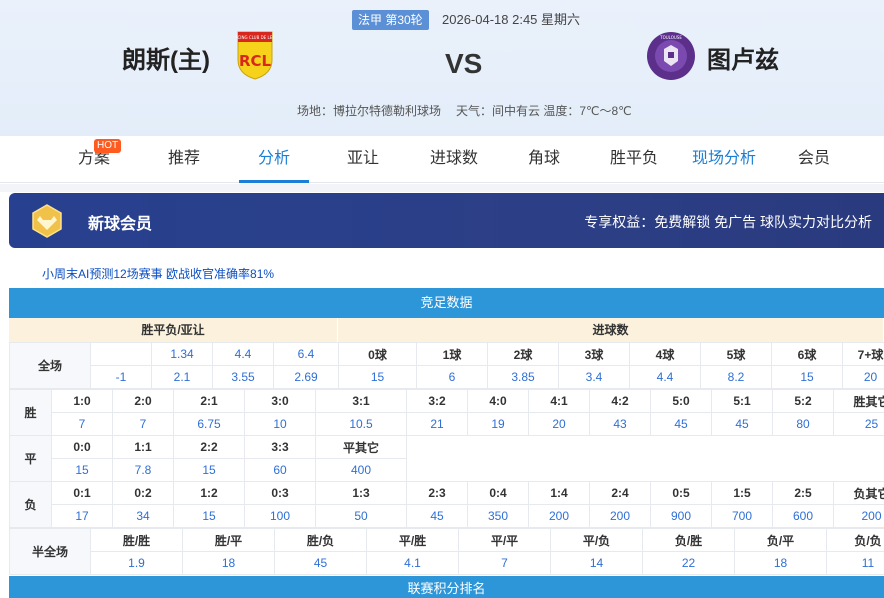 Image resolution: width=884 pixels, height=598 pixels. I want to click on score-odds: 10, so click(280, 424).